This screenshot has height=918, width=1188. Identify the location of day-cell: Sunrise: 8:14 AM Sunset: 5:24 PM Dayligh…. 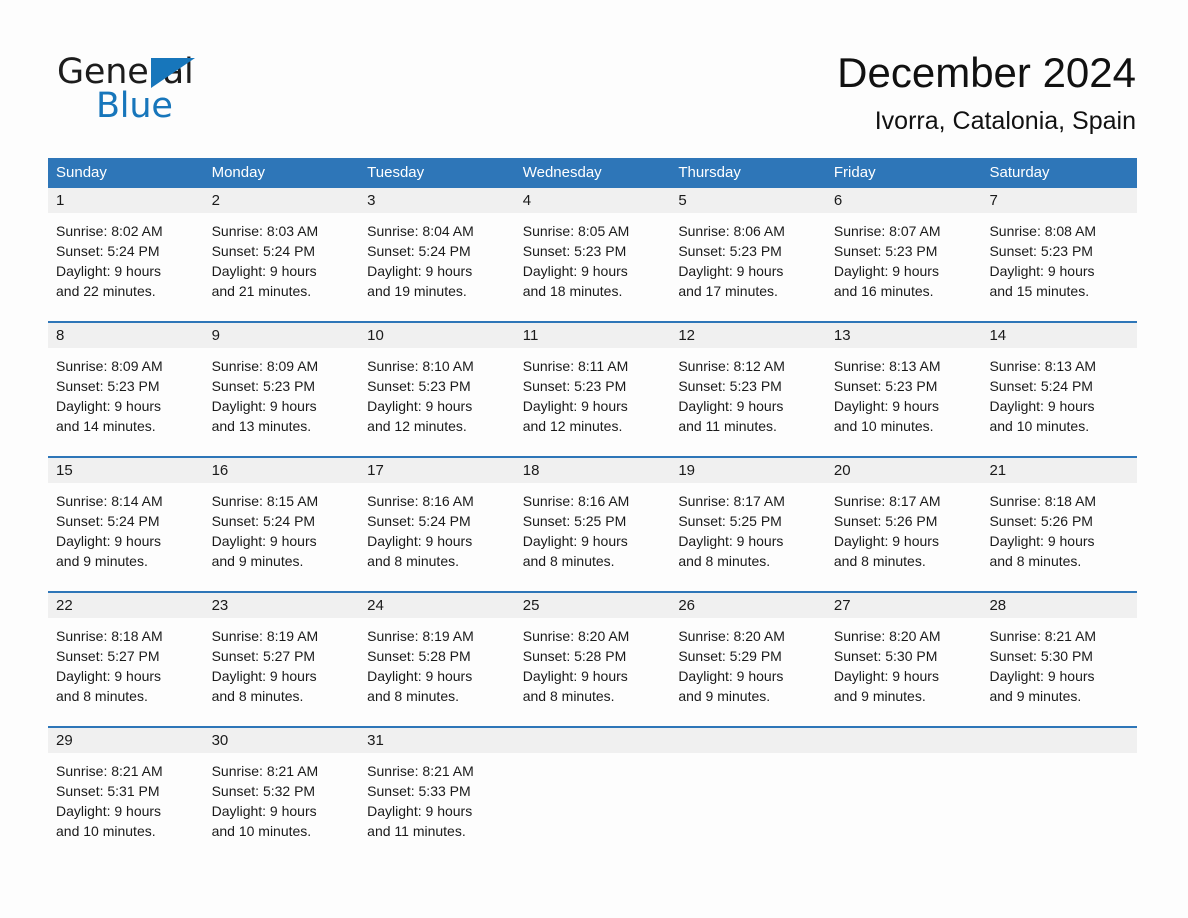
(126, 537).